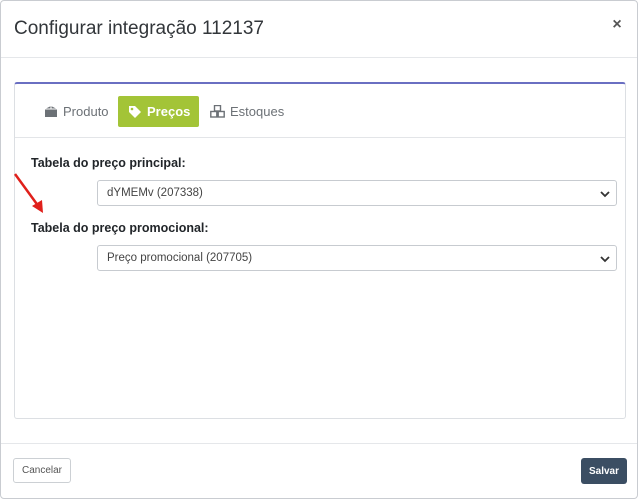 This screenshot has width=638, height=499. What do you see at coordinates (604, 471) in the screenshot?
I see `save-button: Salvar` at bounding box center [604, 471].